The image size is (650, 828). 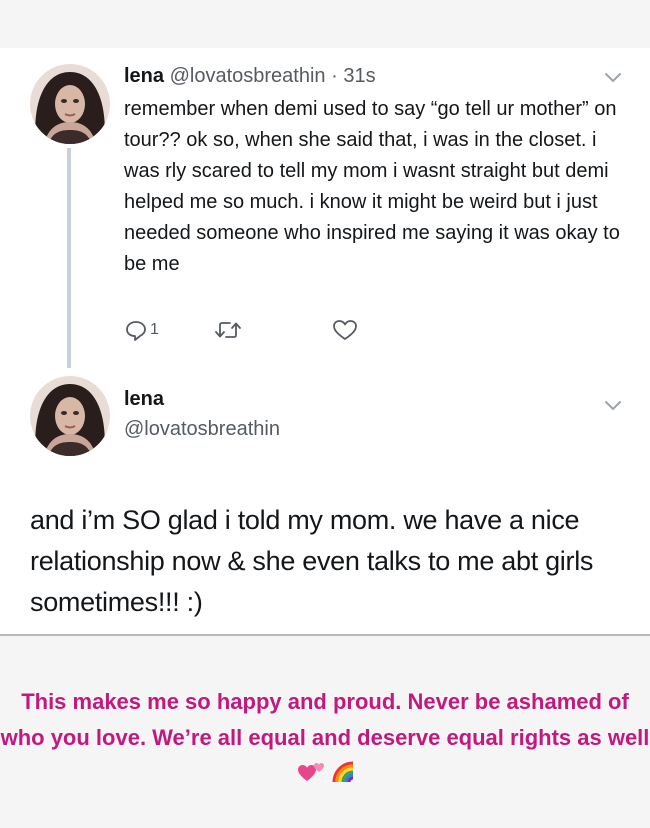 What do you see at coordinates (325, 635) in the screenshot?
I see `divider` at bounding box center [325, 635].